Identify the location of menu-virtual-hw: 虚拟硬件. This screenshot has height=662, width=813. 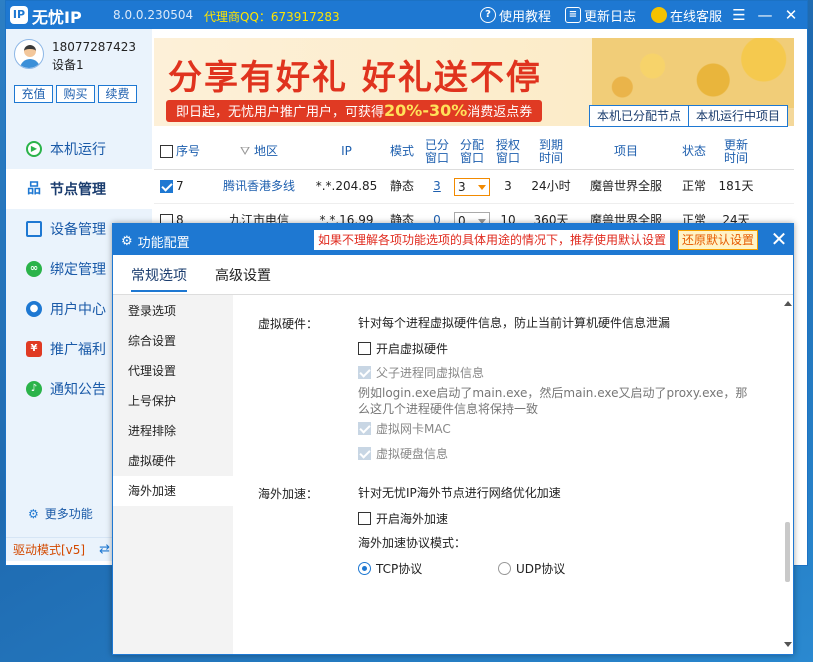
(173, 461).